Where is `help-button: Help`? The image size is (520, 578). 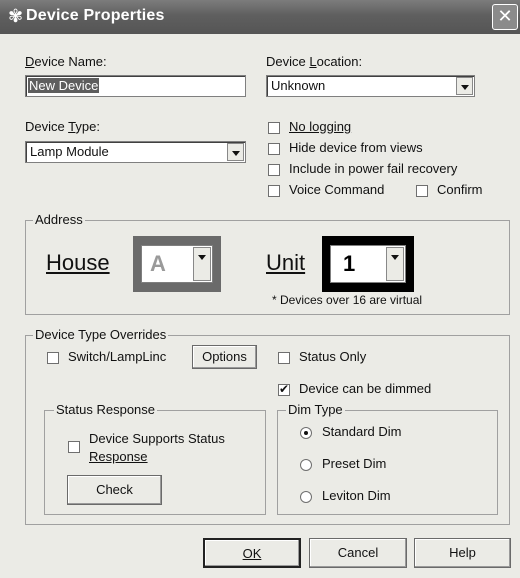 help-button: Help is located at coordinates (462, 553).